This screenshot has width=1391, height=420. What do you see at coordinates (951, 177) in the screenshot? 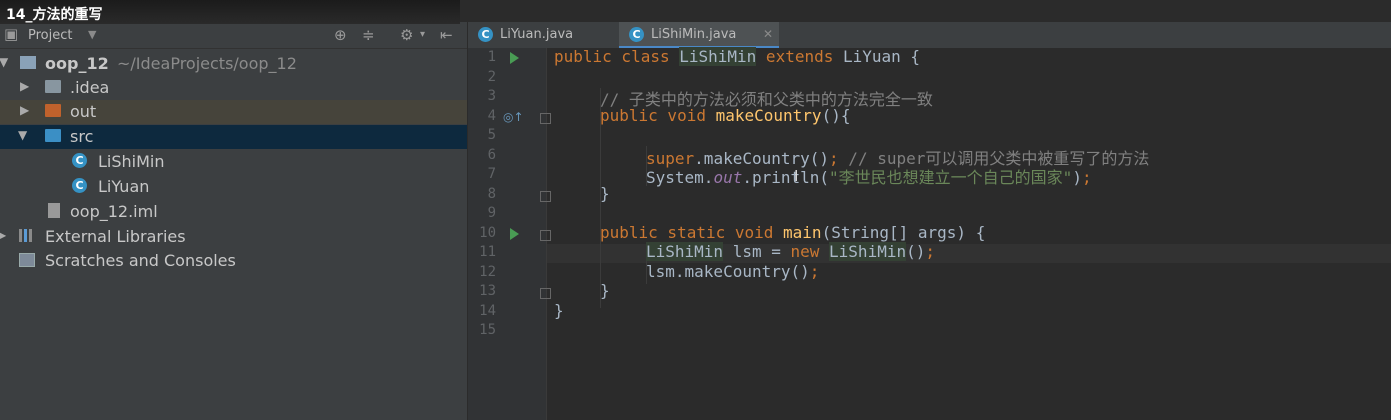
I see `string-literal: "李世民也想建立一个自己的国家"` at bounding box center [951, 177].